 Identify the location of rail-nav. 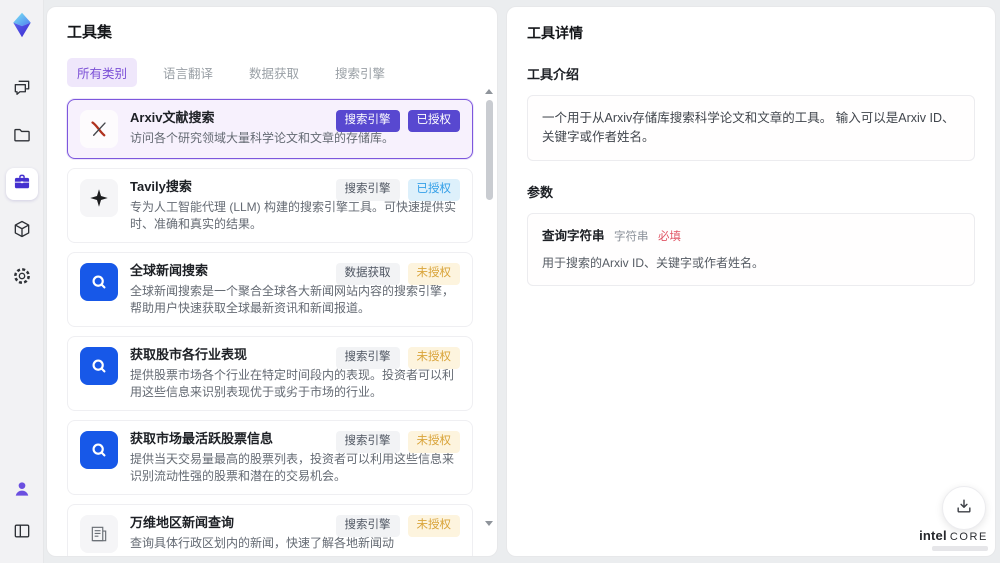
(21, 184).